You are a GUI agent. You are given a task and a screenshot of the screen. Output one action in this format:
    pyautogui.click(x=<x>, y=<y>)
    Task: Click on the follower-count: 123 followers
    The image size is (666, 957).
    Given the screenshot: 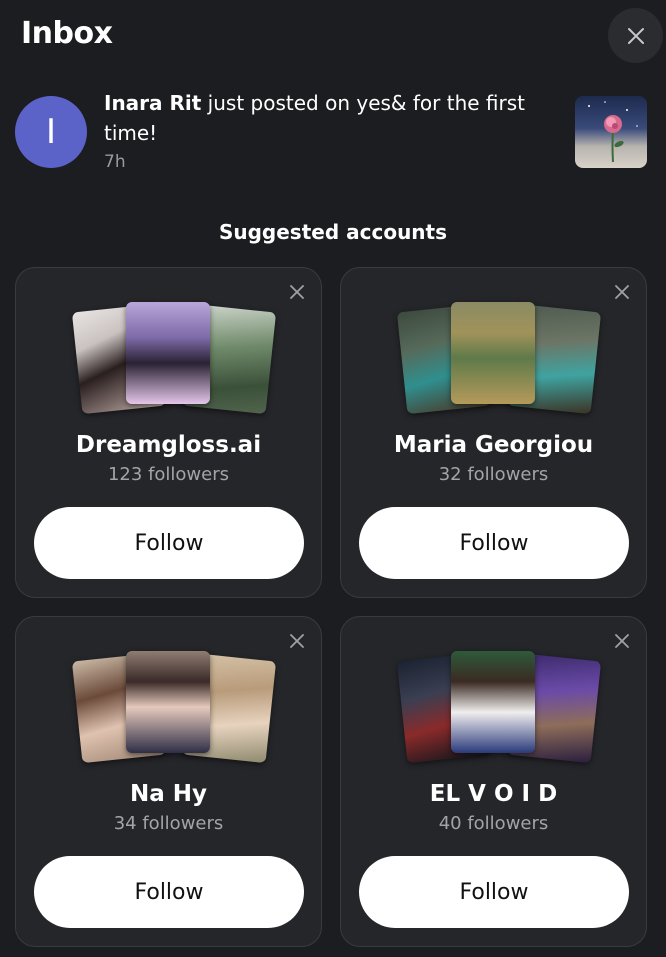 What is the action you would take?
    pyautogui.click(x=168, y=474)
    